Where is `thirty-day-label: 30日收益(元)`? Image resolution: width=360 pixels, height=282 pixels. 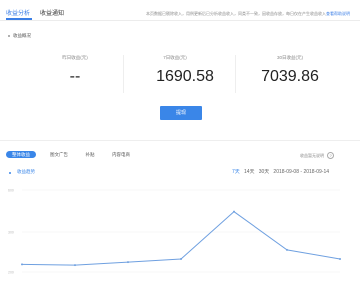 thirty-day-label: 30日收益(元) is located at coordinates (289, 57).